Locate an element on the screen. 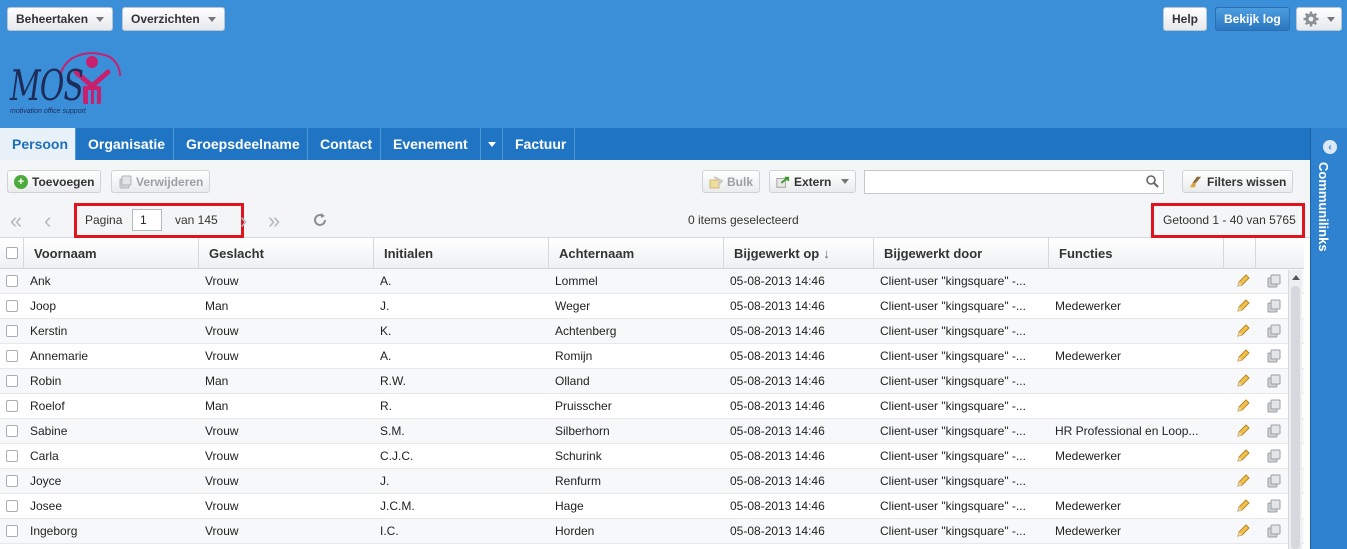 The height and width of the screenshot is (549, 1347). tab-groepsdeelname: Groepsdeelname is located at coordinates (241, 144).